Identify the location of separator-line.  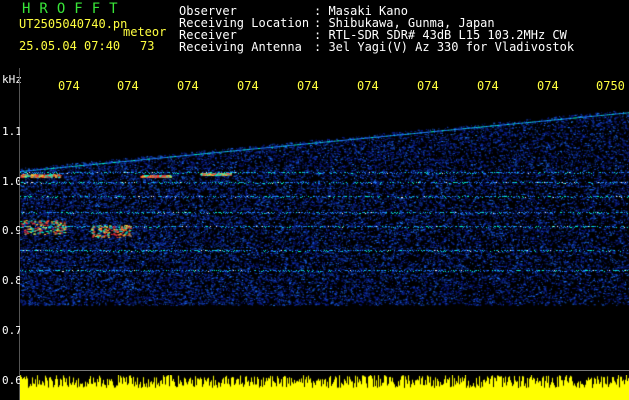
(324, 370).